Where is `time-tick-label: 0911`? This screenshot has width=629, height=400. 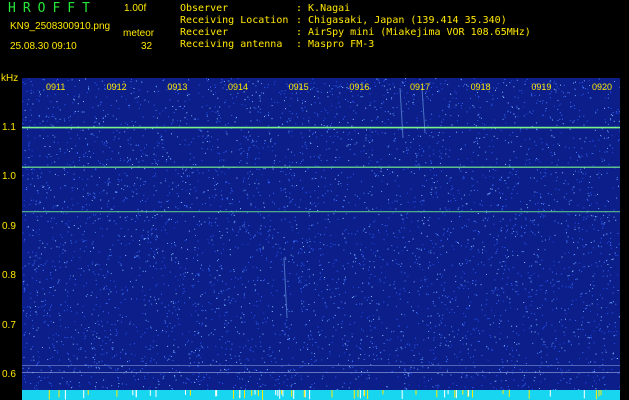
time-tick-label: 0911 is located at coordinates (56, 87).